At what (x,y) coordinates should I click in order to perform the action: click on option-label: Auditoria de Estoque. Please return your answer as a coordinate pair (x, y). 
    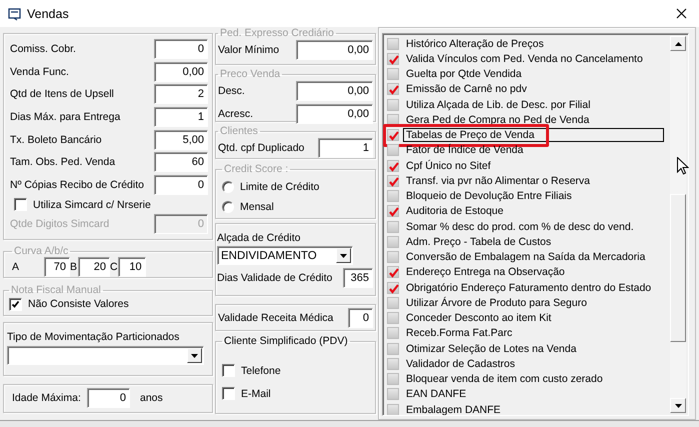
    Looking at the image, I should click on (454, 211).